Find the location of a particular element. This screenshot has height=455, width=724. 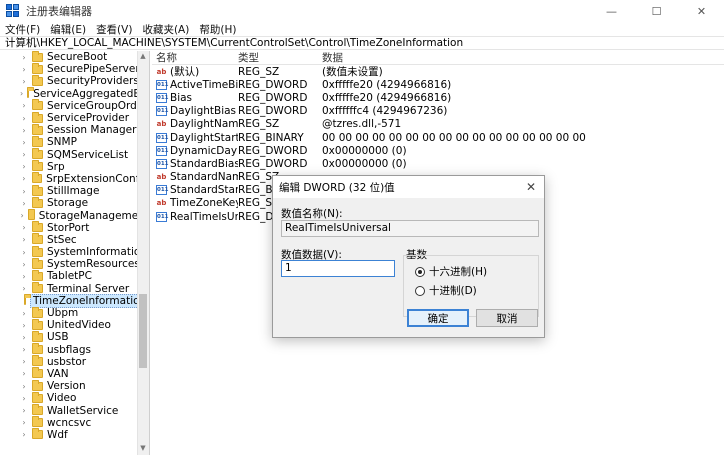

value-name-cell: 011 DaylightBias is located at coordinates (195, 111).